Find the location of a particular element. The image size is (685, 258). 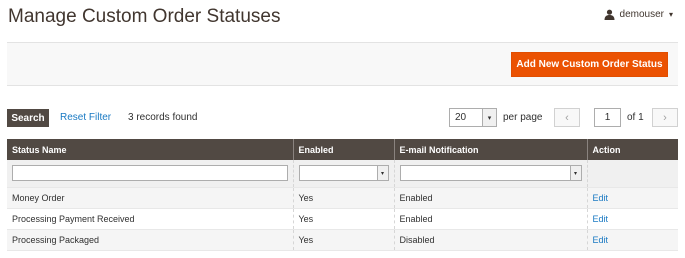

table-row: Money Order Yes Enabled Edit is located at coordinates (342, 198).